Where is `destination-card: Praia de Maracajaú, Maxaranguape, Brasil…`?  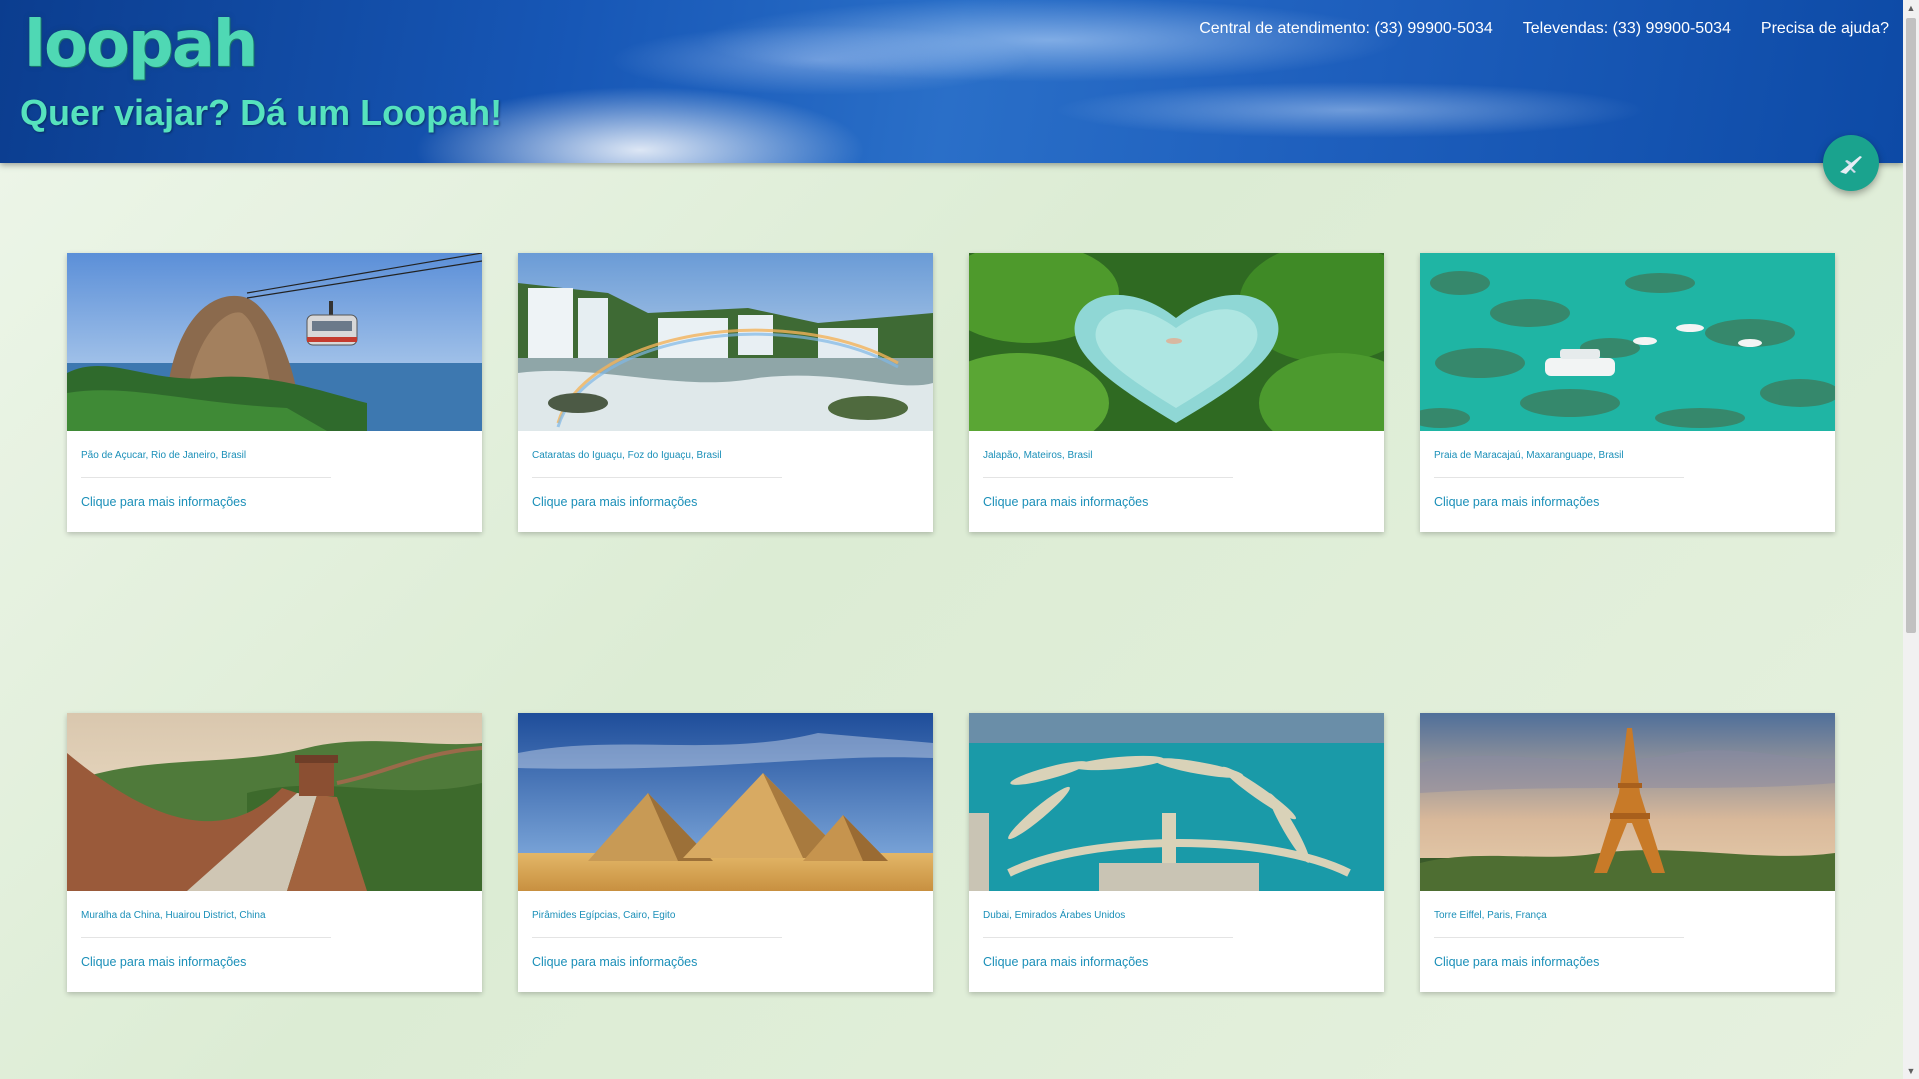 destination-card: Praia de Maracajaú, Maxaranguape, Brasil… is located at coordinates (1627, 392).